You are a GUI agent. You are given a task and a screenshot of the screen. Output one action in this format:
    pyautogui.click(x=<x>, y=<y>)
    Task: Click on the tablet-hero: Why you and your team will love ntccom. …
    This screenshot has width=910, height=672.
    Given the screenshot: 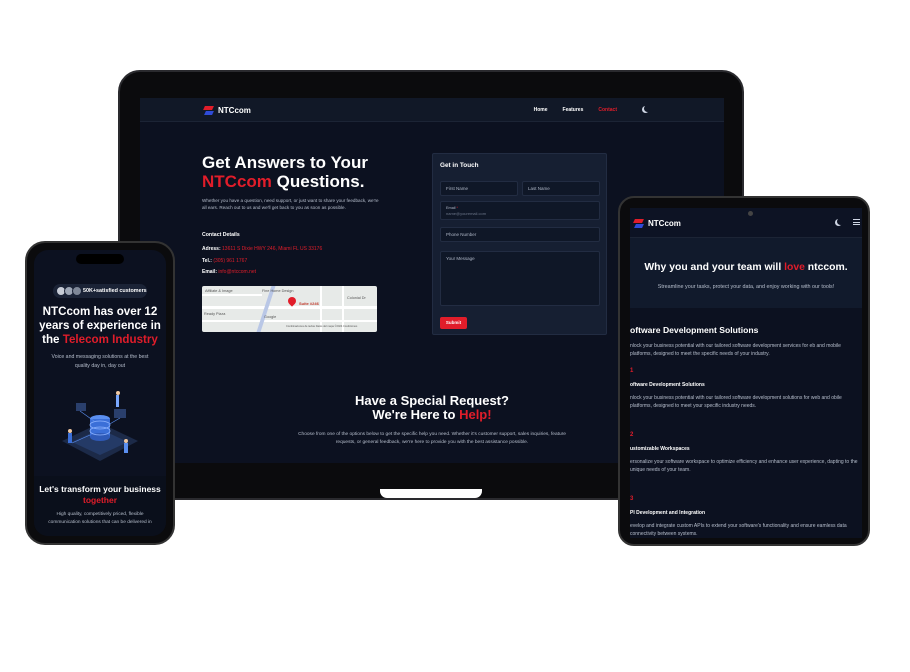 What is the action you would take?
    pyautogui.click(x=746, y=273)
    